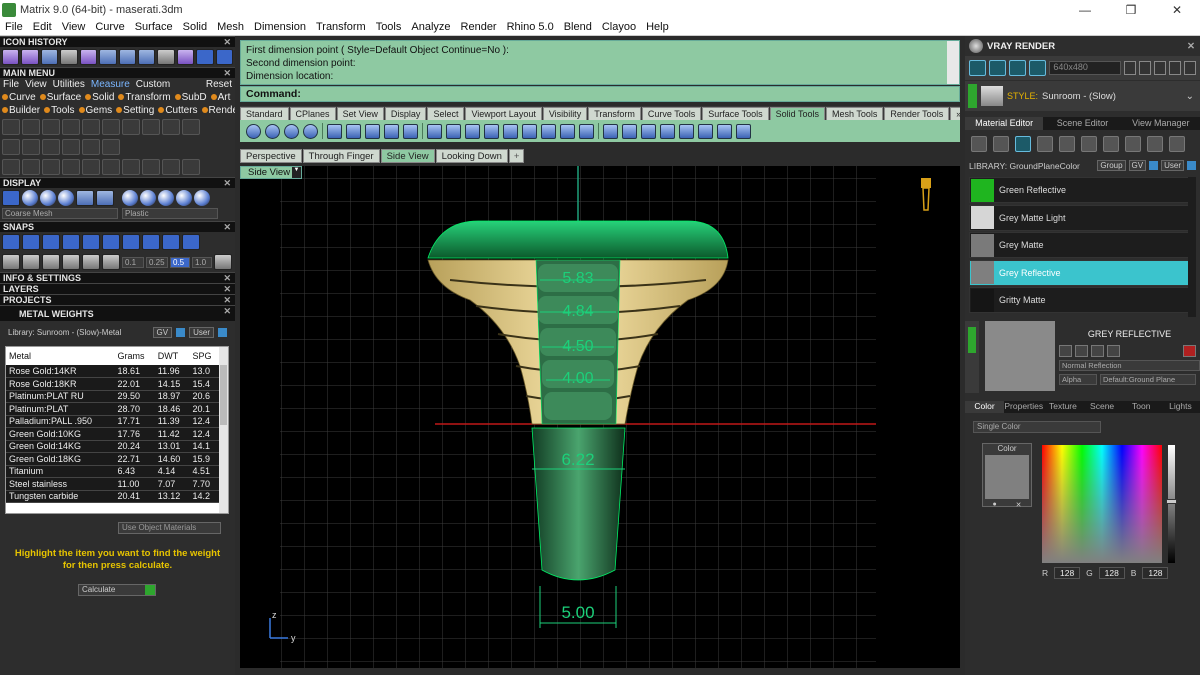 This screenshot has height=675, width=1200. Describe the element at coordinates (135, 110) in the screenshot. I see `cat-setting: Setting` at that location.